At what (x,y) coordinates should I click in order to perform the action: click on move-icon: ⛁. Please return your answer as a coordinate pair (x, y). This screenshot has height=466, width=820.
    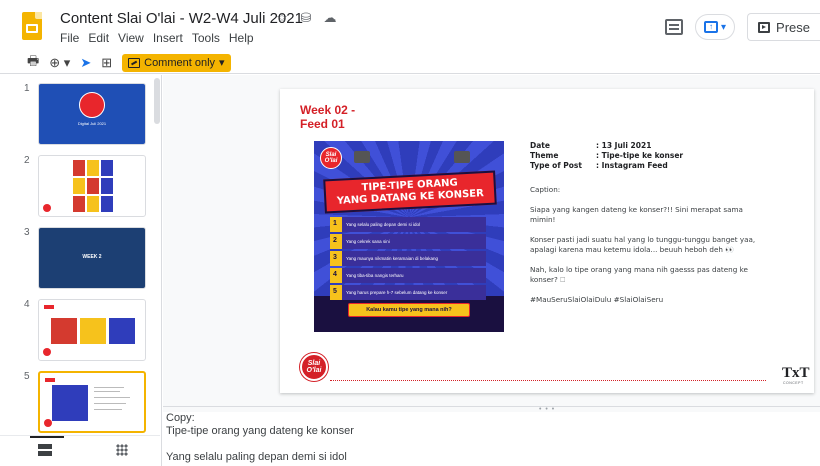
    Looking at the image, I should click on (306, 18).